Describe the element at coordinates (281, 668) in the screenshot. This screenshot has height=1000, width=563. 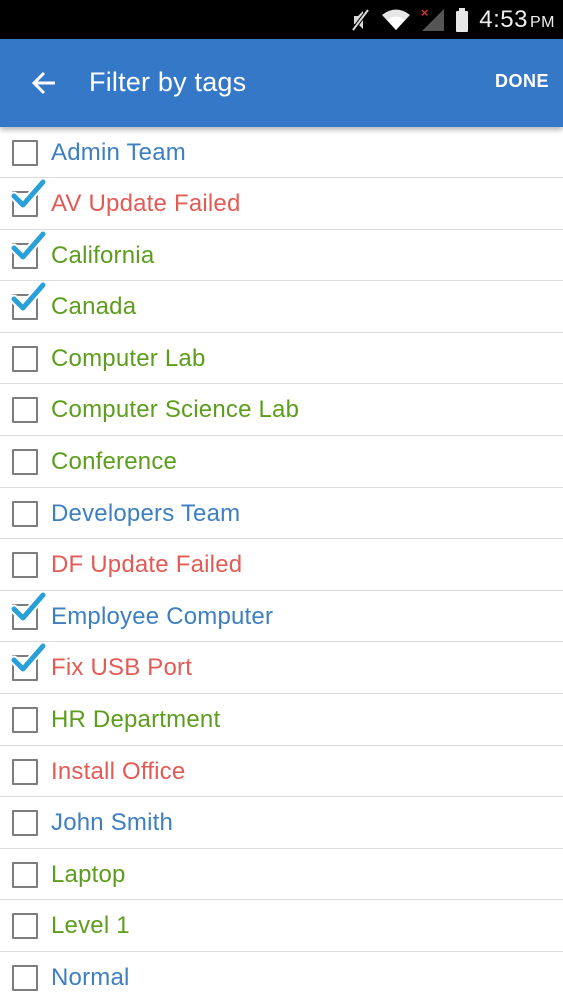
I see `tag-list-item: Fix USB Port` at that location.